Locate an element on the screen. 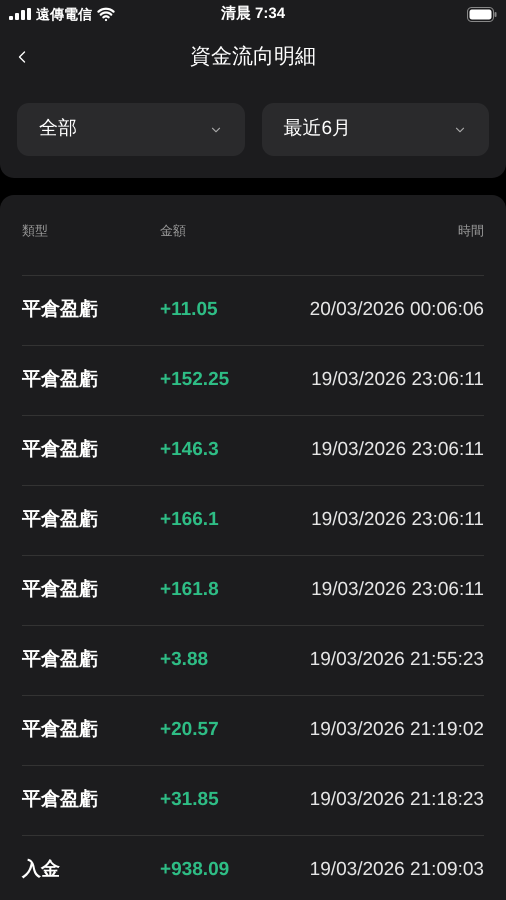 This screenshot has width=506, height=900. amount-cell-text: +3.88 is located at coordinates (184, 660).